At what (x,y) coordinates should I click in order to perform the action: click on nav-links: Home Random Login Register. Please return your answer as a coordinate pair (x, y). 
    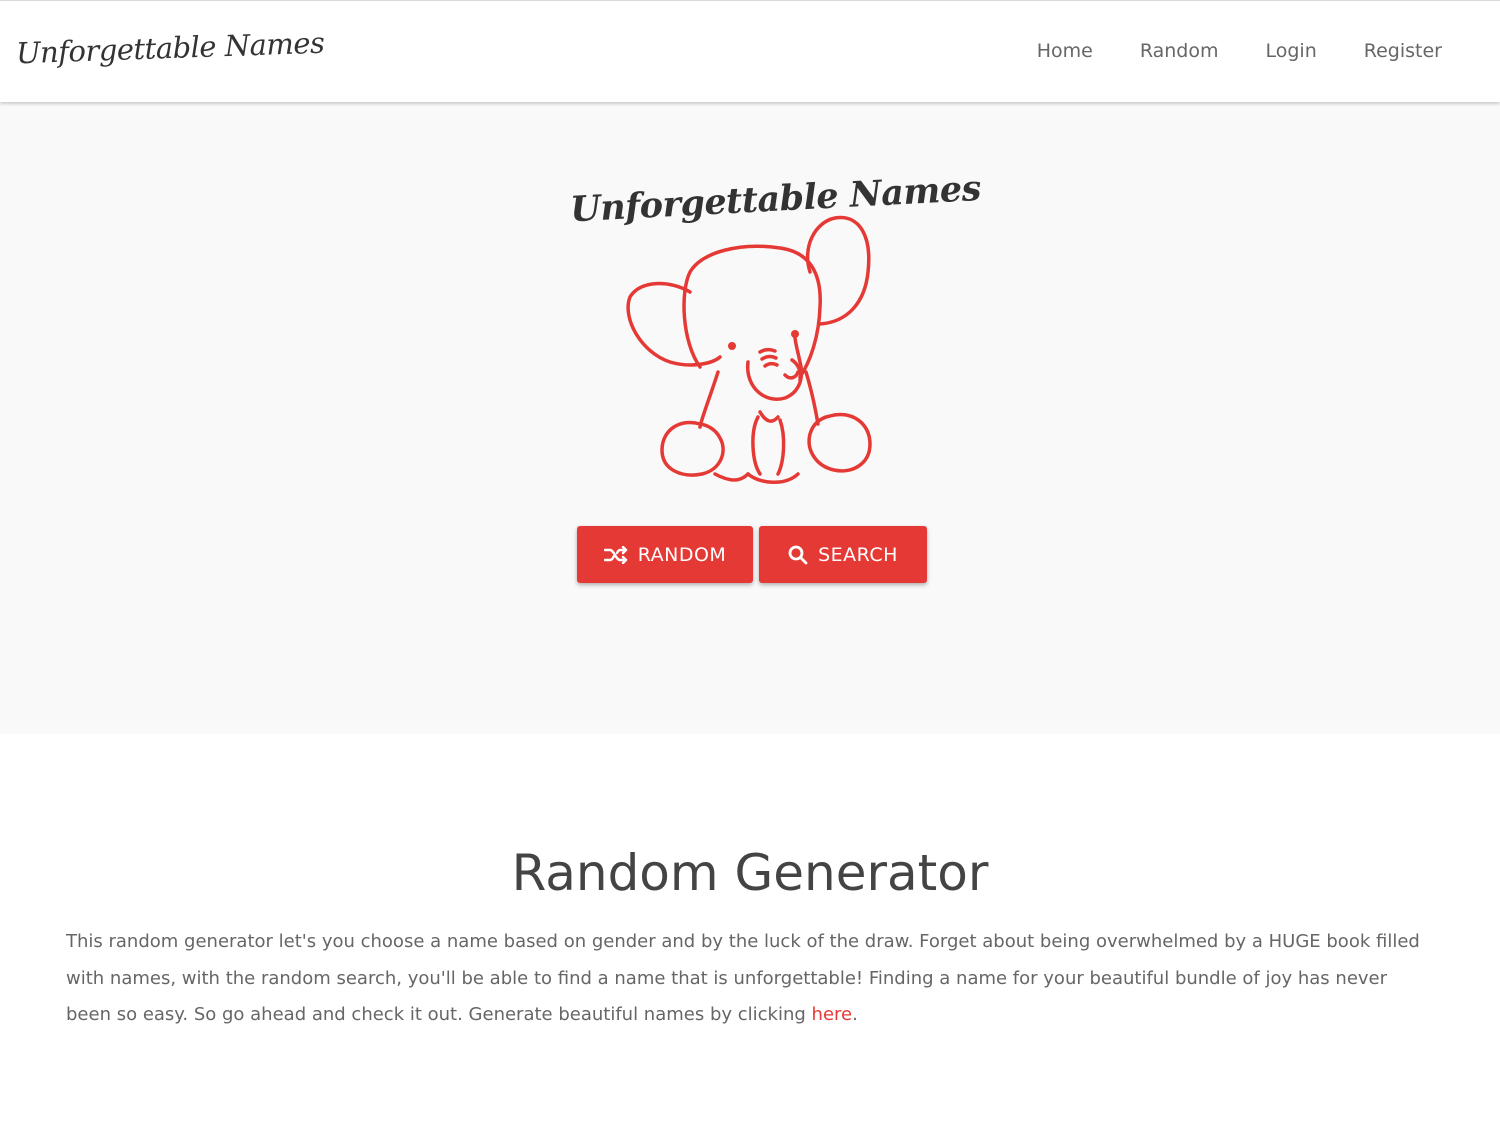
    Looking at the image, I should click on (1239, 51).